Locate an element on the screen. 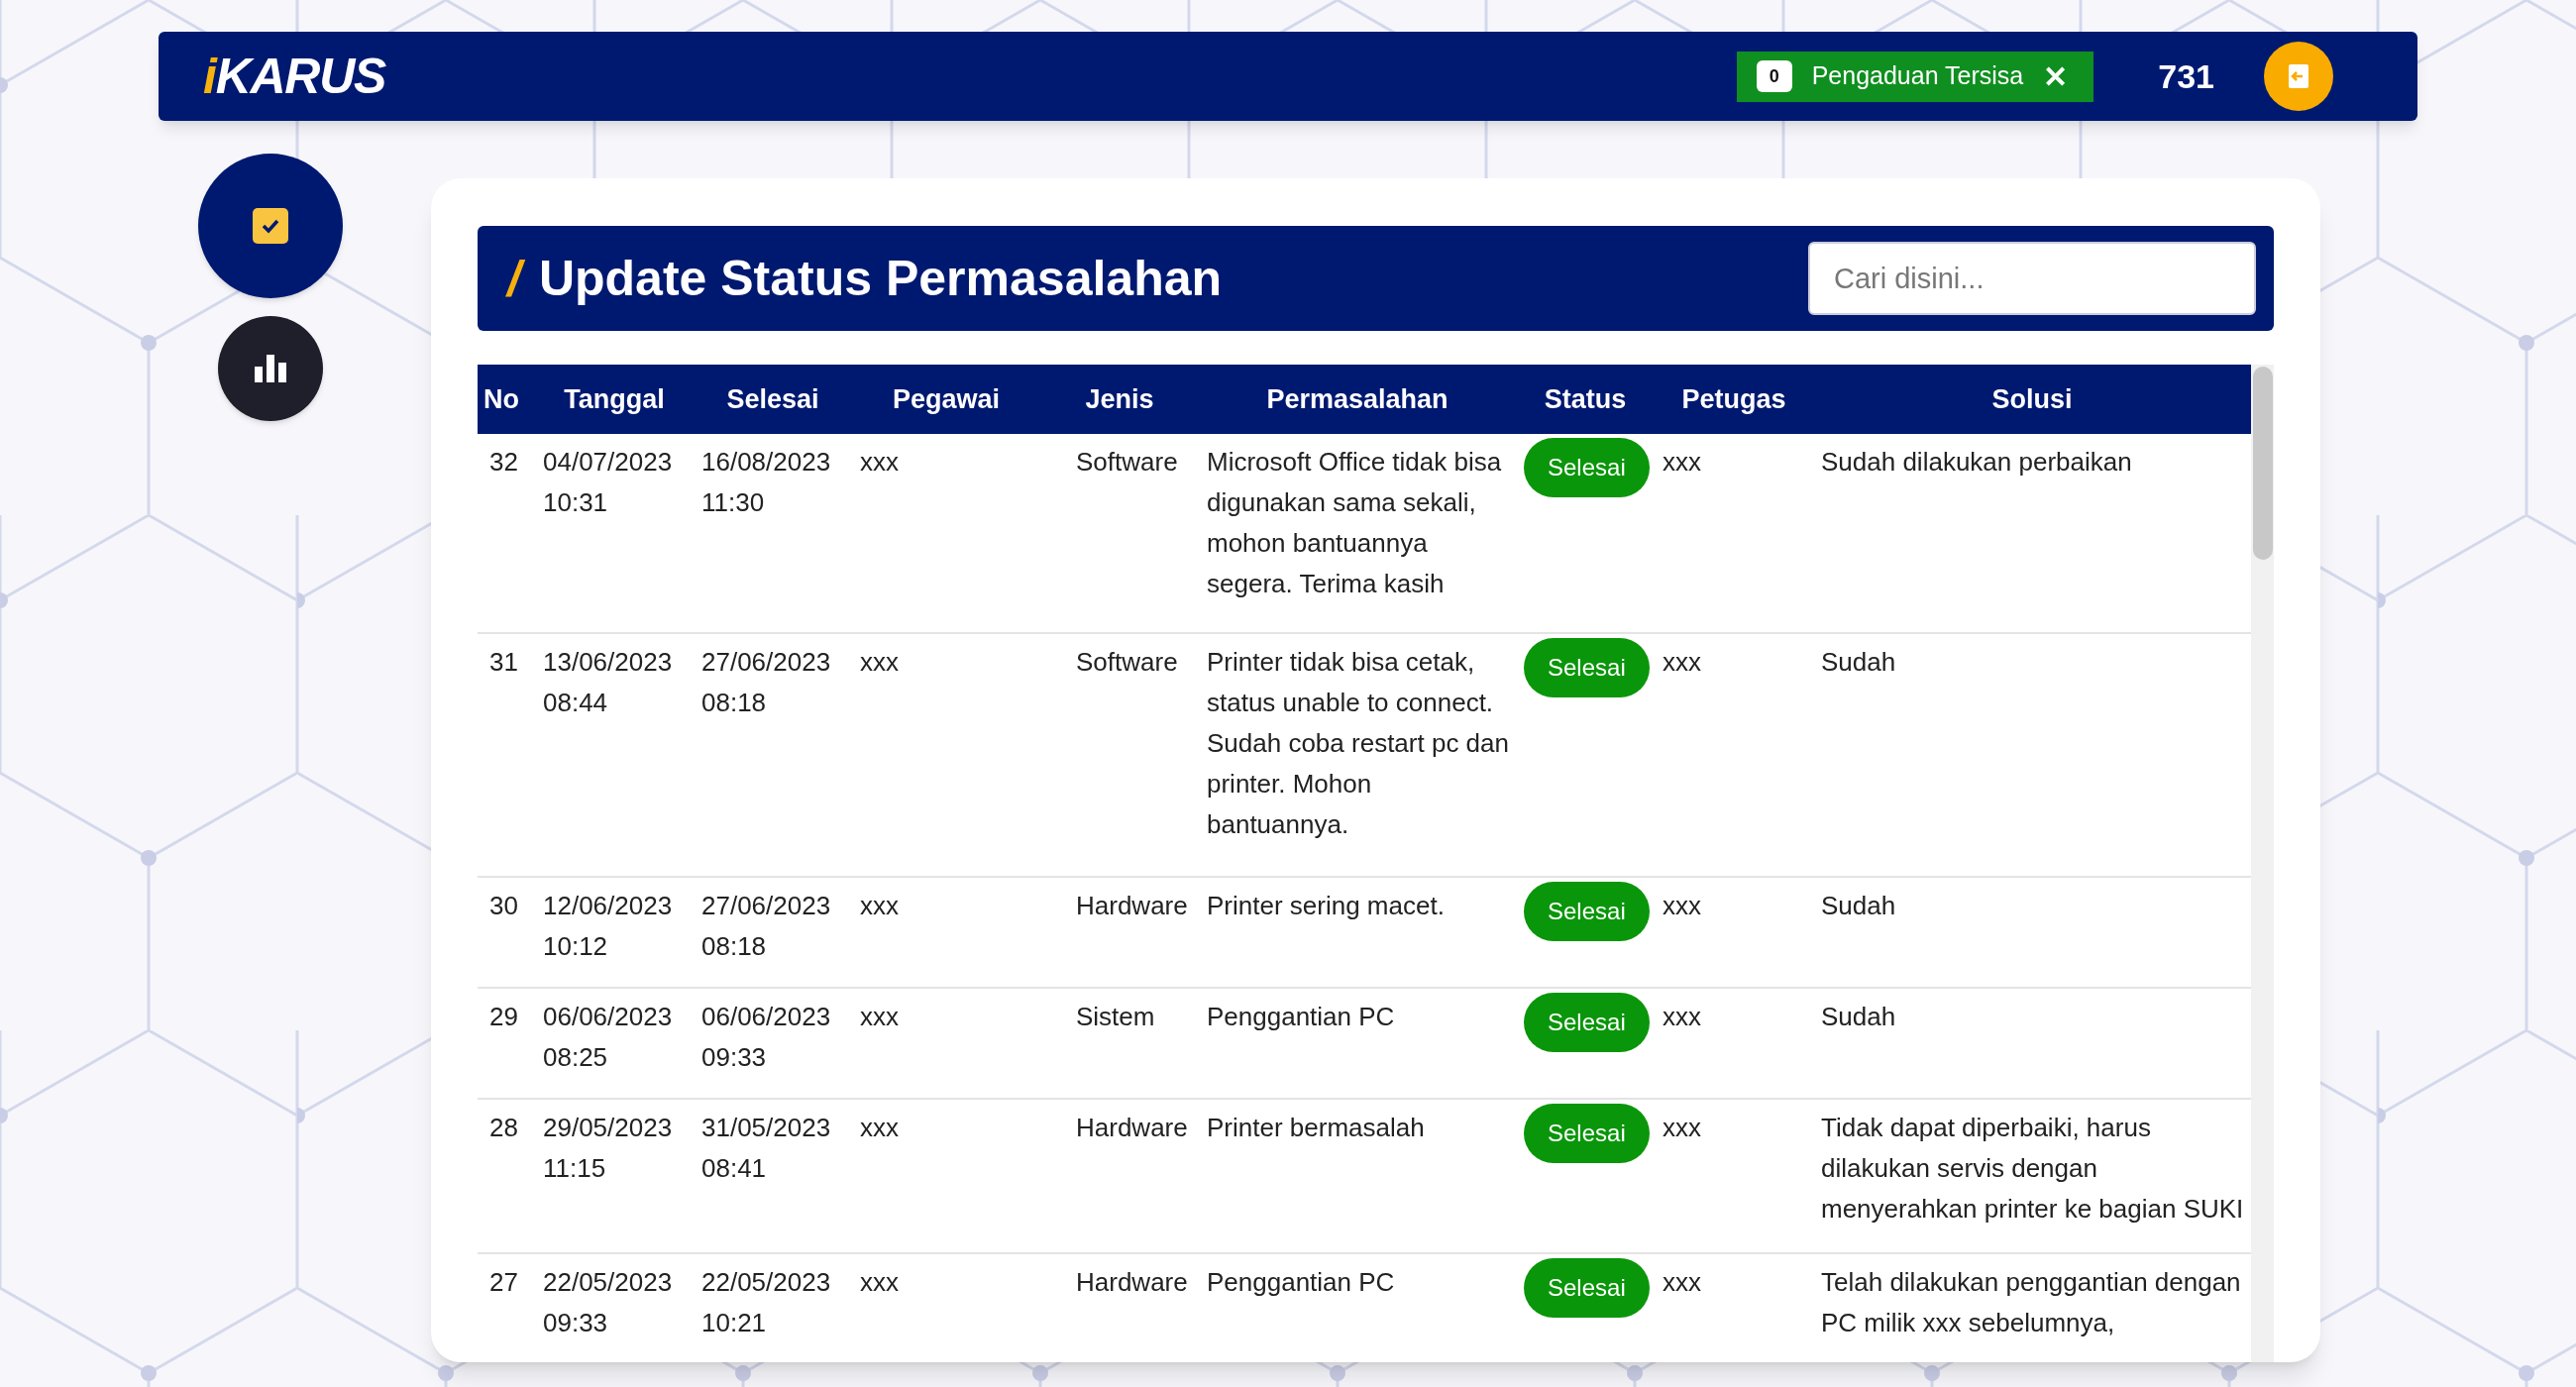 Image resolution: width=2576 pixels, height=1387 pixels. table-cell: Printer tidak bisa cetak, status unable to connect. Sudah coba restart pc dan printer. Mohon bantuannya. is located at coordinates (1358, 742).